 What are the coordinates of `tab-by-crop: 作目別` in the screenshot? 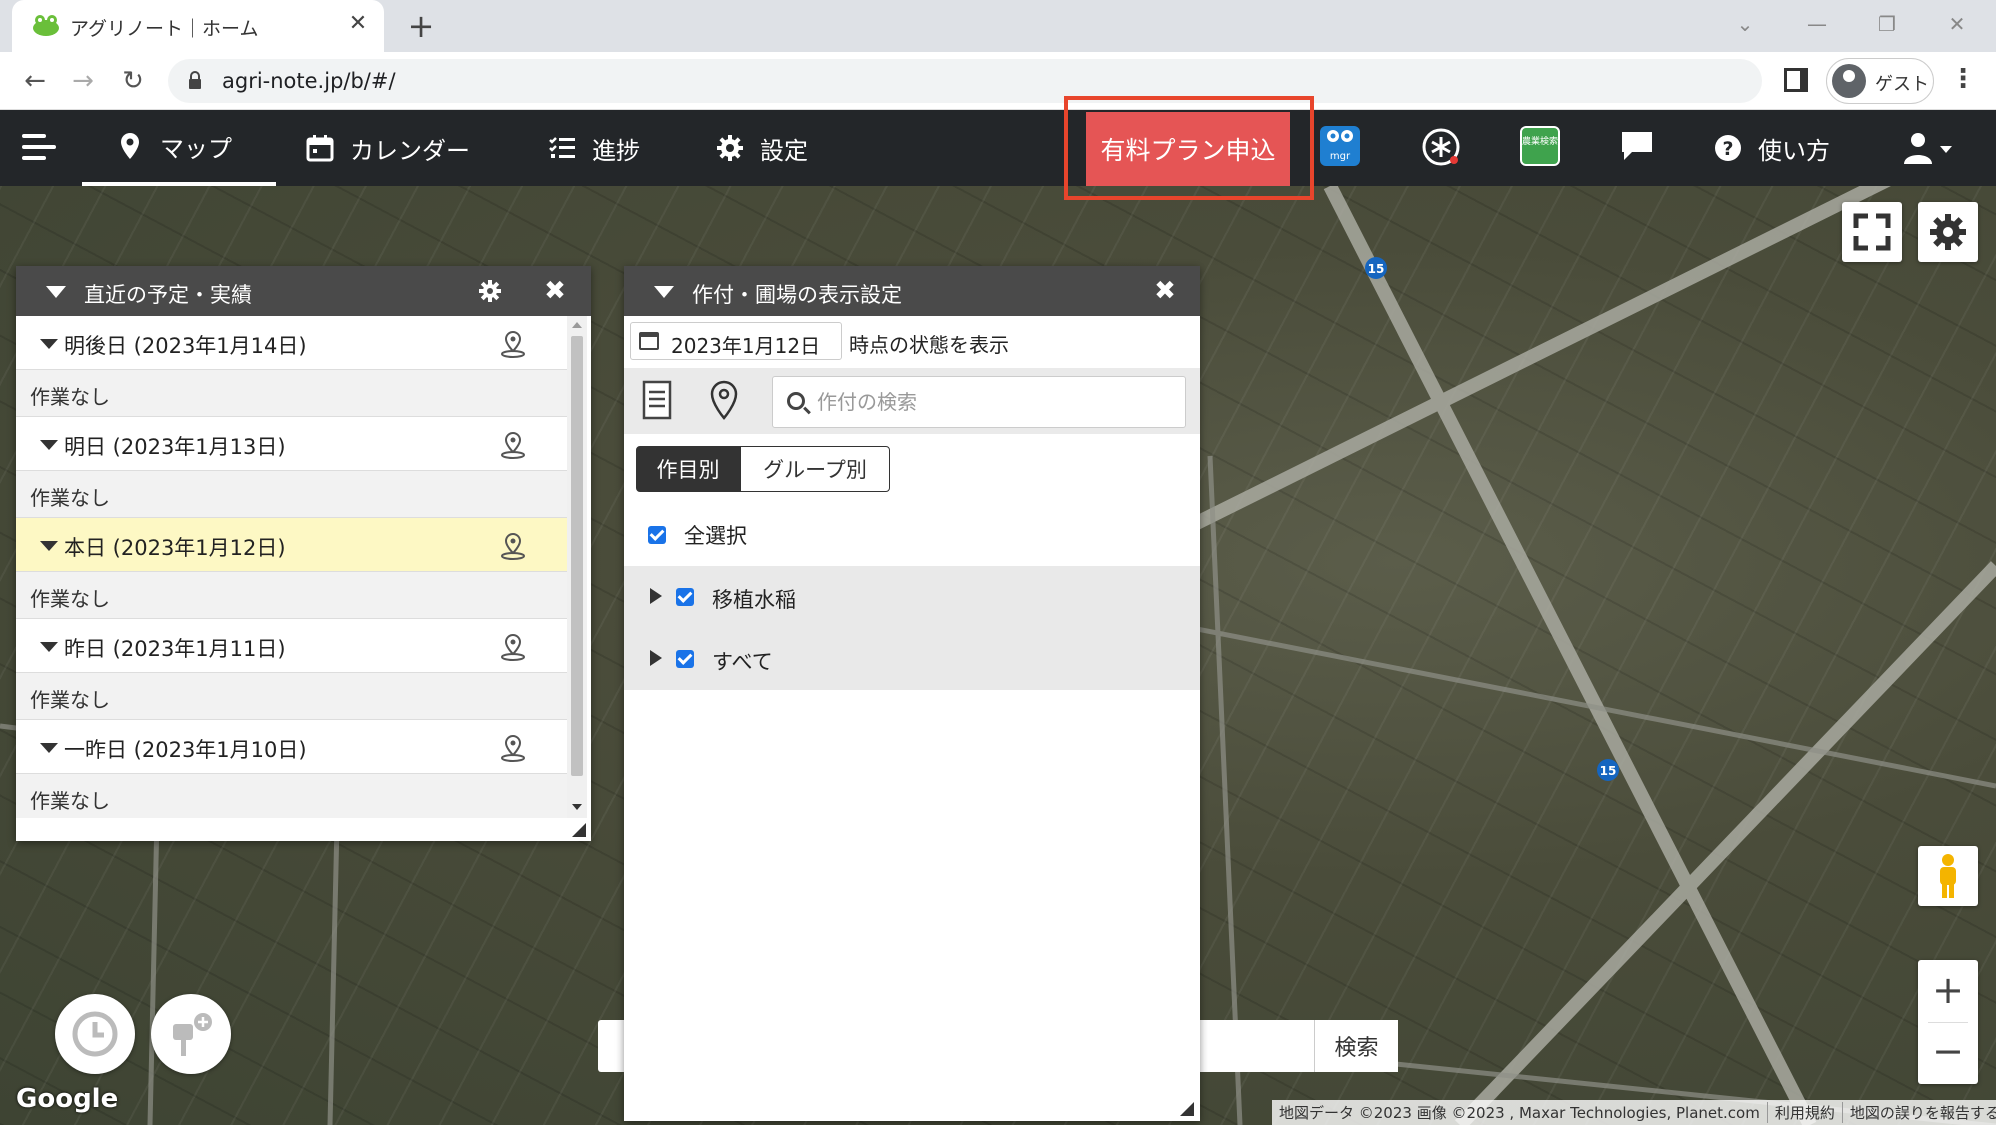 It's located at (688, 469).